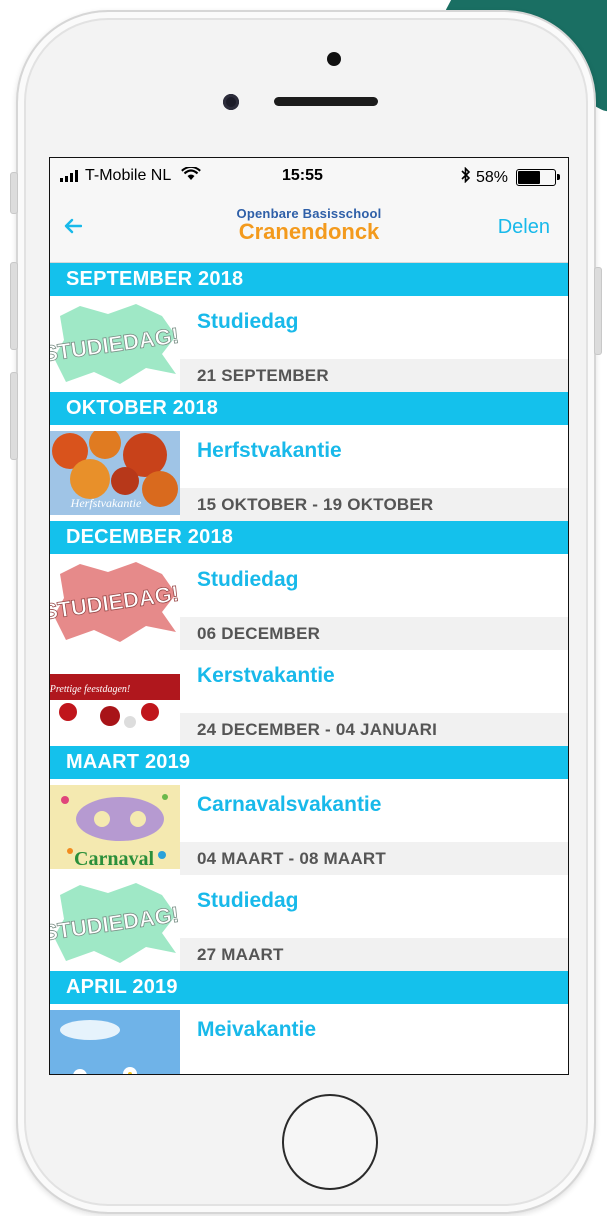  Describe the element at coordinates (309, 923) in the screenshot. I see `event-row: STUDIEDAG! Studiedag 27 MAART` at that location.